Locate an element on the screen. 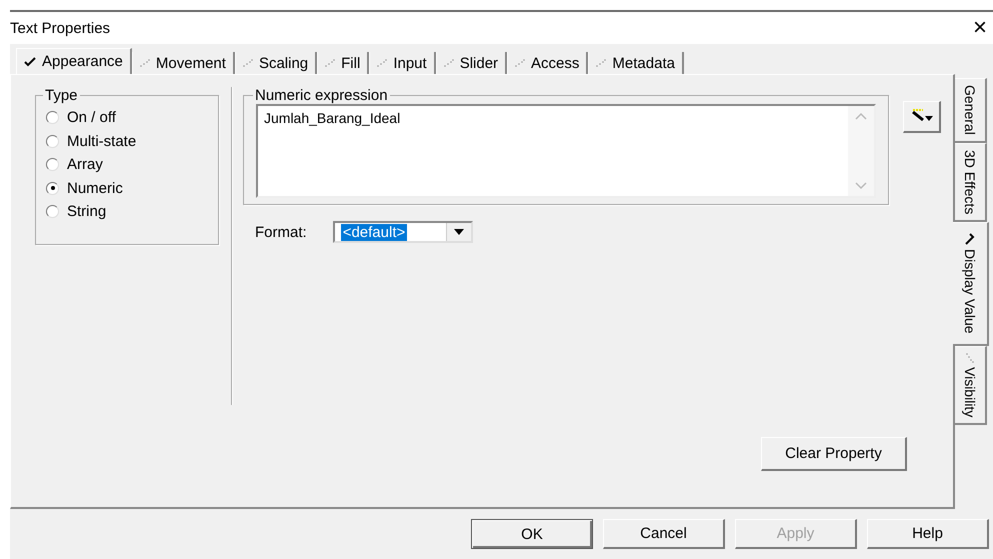 The image size is (993, 559). radio-label: Array is located at coordinates (85, 165).